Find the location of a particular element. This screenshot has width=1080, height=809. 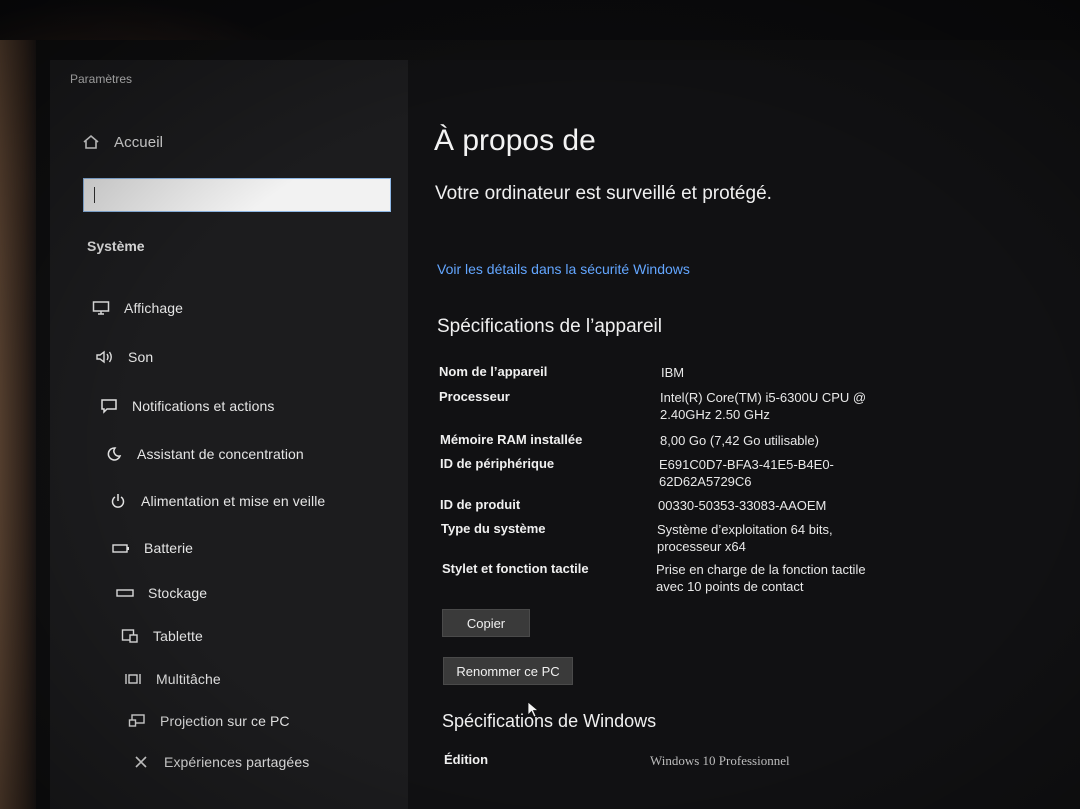

app-title: Paramètres is located at coordinates (101, 79).